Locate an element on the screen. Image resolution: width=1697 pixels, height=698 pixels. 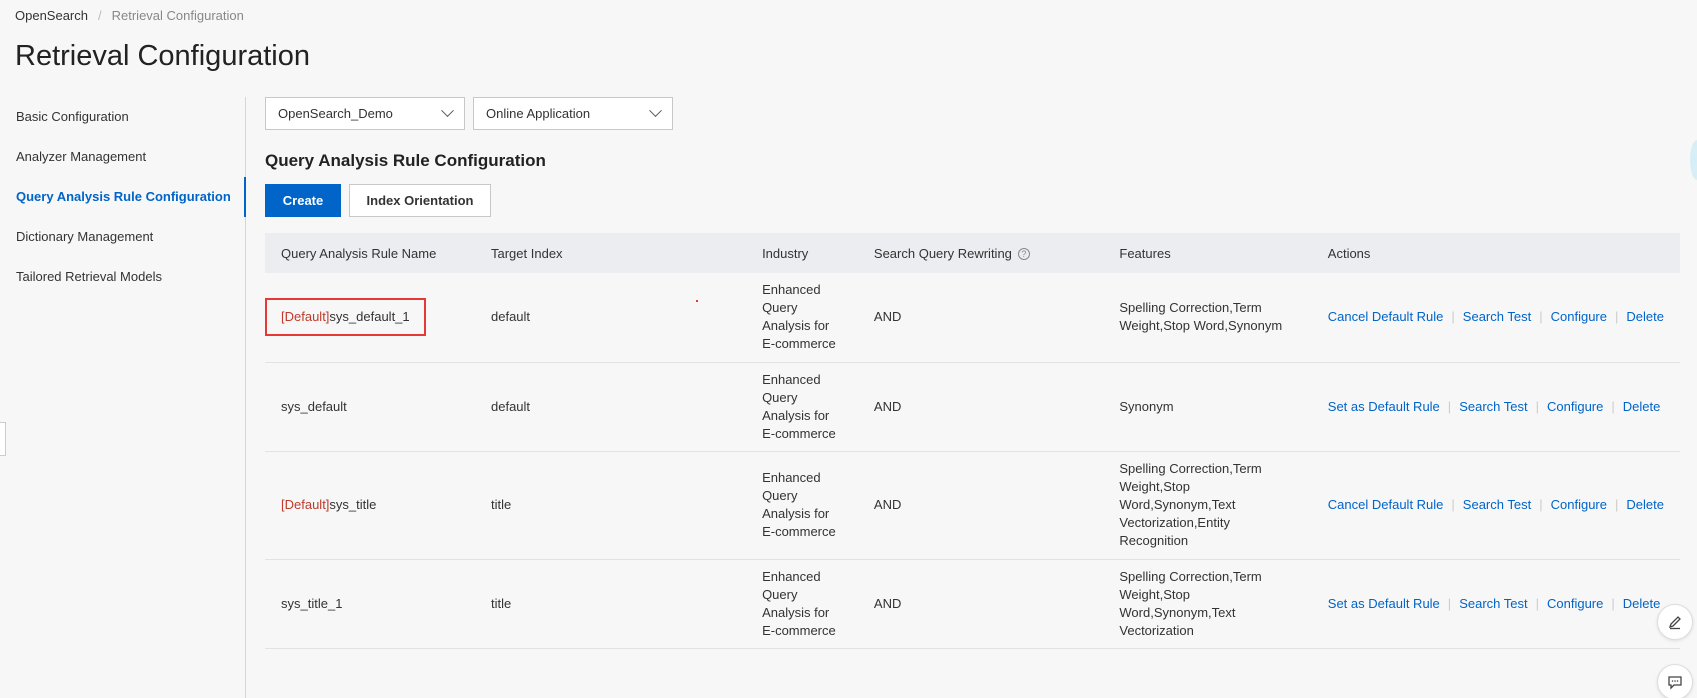
sidebar-item-basic-configuration: Basic Configuration is located at coordinates (122, 117).